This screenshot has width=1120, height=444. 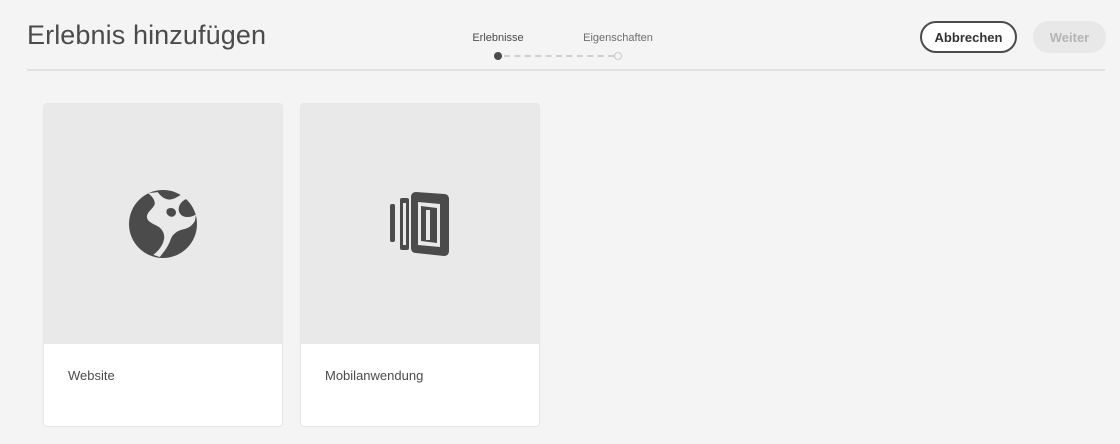 I want to click on next-button: Weiter, so click(x=1069, y=37).